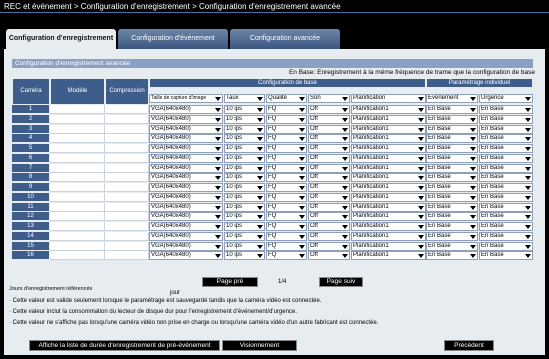 This screenshot has width=549, height=359. I want to click on tab-advanced-config: Configuration avancée, so click(285, 39).